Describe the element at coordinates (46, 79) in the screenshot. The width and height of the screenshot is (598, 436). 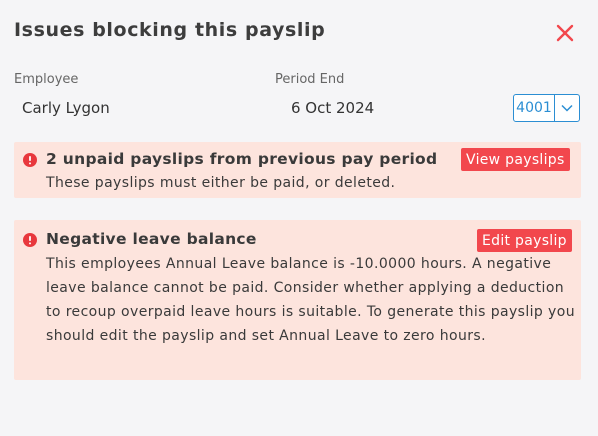
I see `employee-label: Employee` at that location.